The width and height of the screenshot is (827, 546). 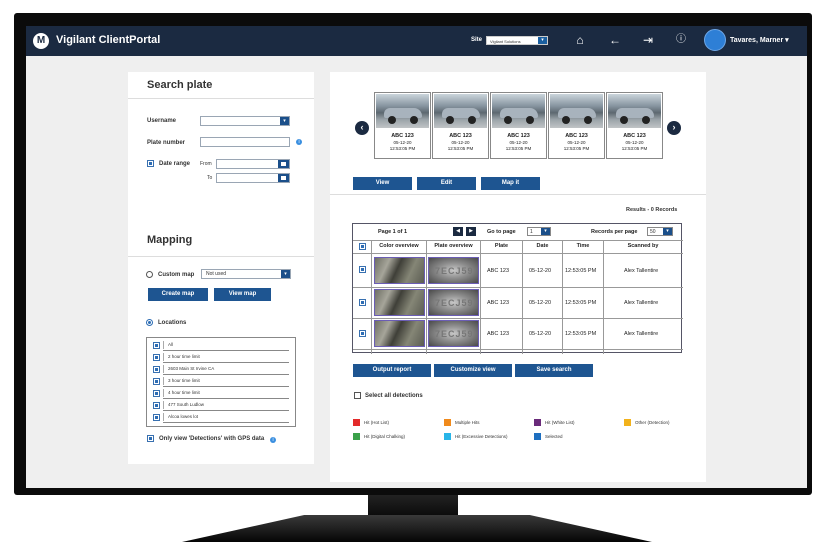 I want to click on to-date-input, so click(x=253, y=178).